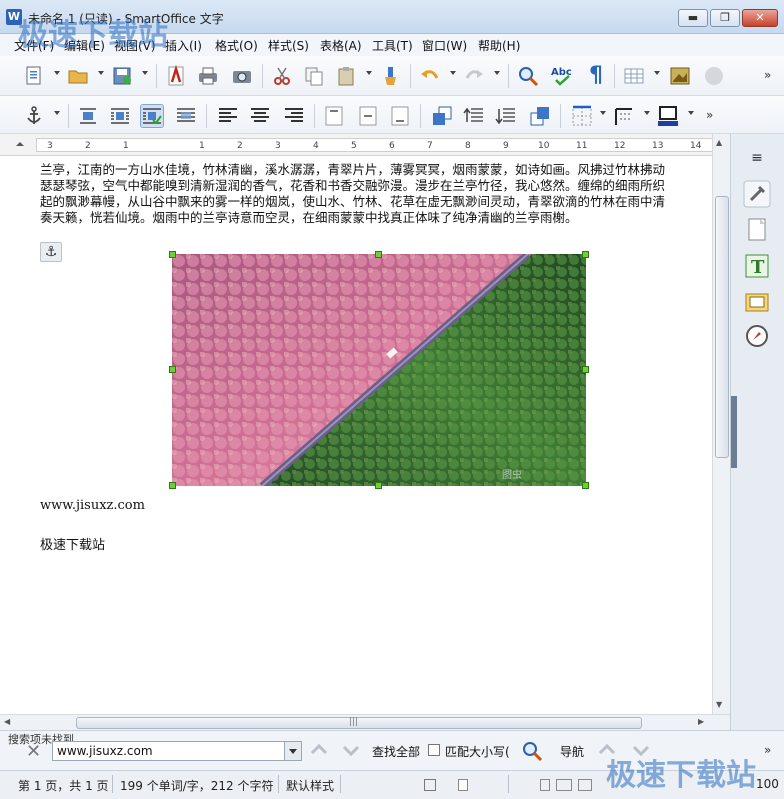 The height and width of the screenshot is (799, 784). I want to click on text-line-site: 极速下载站, so click(72, 543).